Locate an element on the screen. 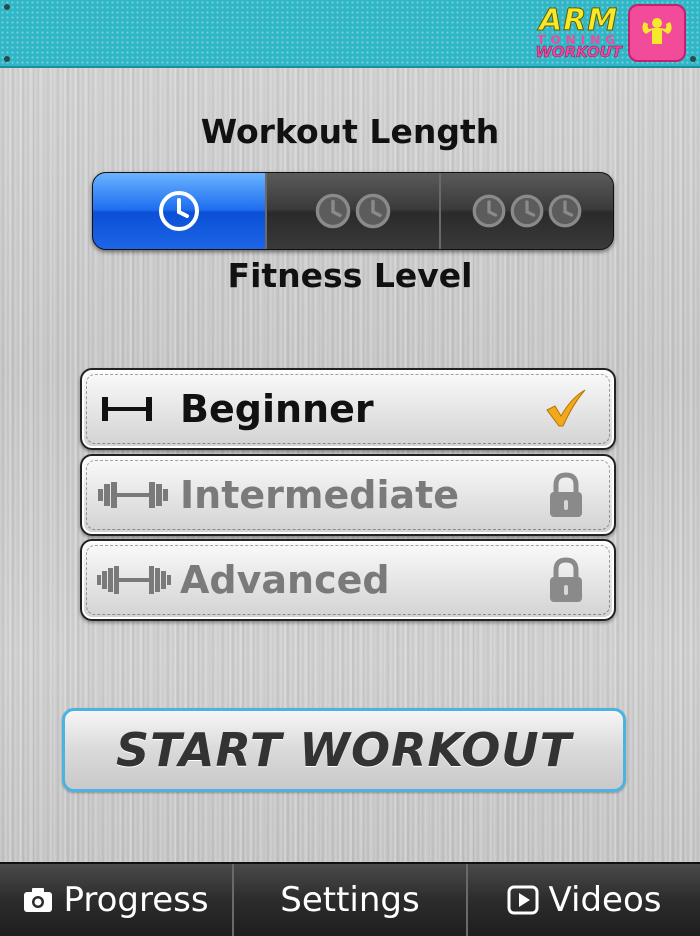 This screenshot has width=700, height=936. workout-length-option-short is located at coordinates (180, 211).